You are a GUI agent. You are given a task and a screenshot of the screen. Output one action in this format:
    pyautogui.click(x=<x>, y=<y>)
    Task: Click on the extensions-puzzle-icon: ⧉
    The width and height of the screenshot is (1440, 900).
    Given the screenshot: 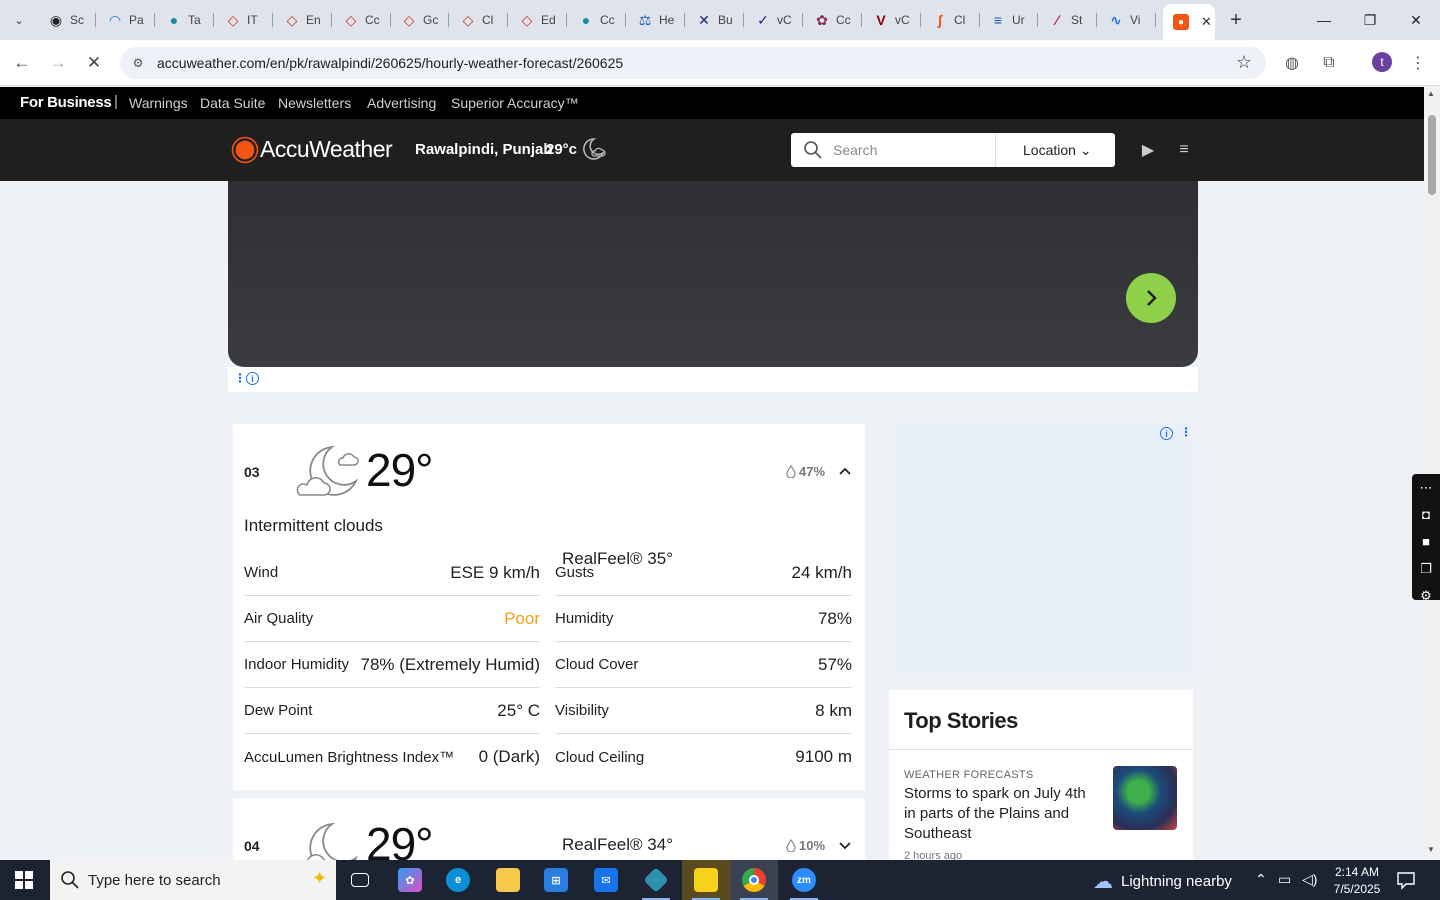 What is the action you would take?
    pyautogui.click(x=1329, y=63)
    